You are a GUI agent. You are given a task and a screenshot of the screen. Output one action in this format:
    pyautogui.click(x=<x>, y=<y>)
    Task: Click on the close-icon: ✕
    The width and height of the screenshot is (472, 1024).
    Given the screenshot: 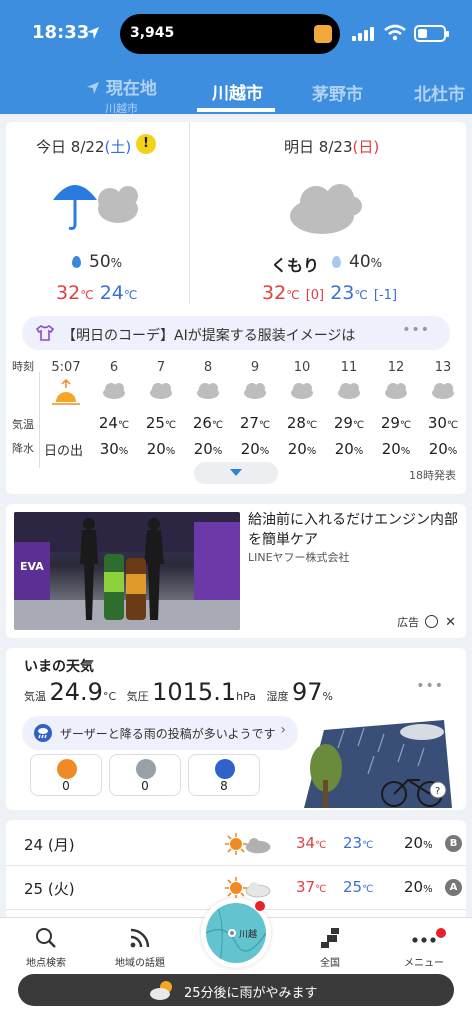 What is the action you would take?
    pyautogui.click(x=450, y=622)
    